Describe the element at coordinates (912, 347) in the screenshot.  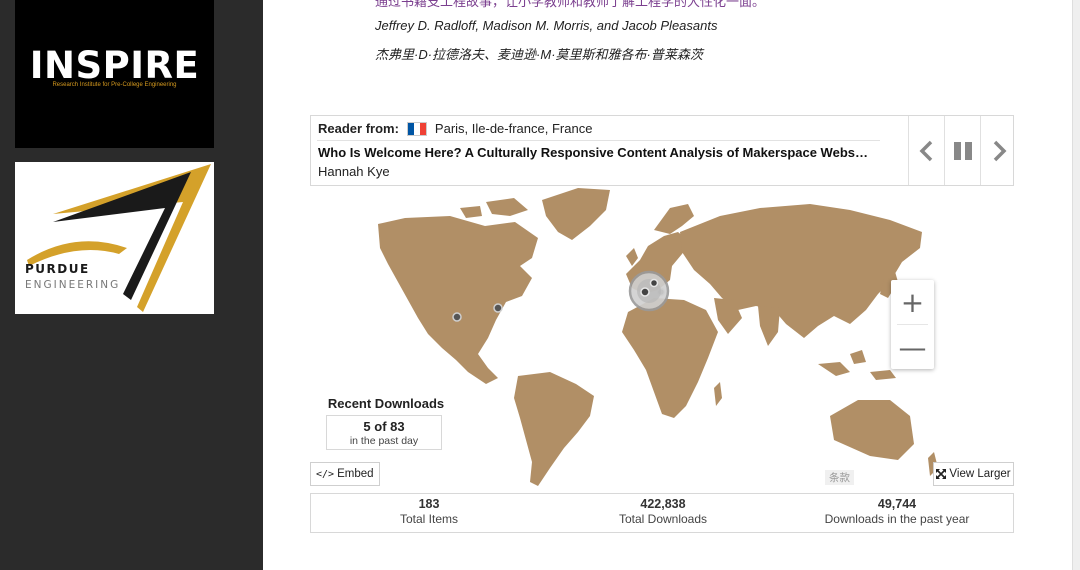
I see `zoom-out-button: —` at that location.